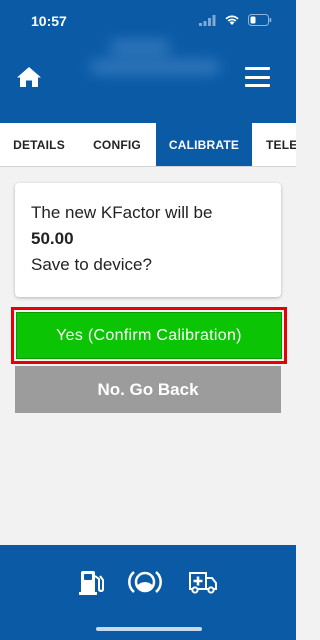  I want to click on bottom-nav, so click(148, 592).